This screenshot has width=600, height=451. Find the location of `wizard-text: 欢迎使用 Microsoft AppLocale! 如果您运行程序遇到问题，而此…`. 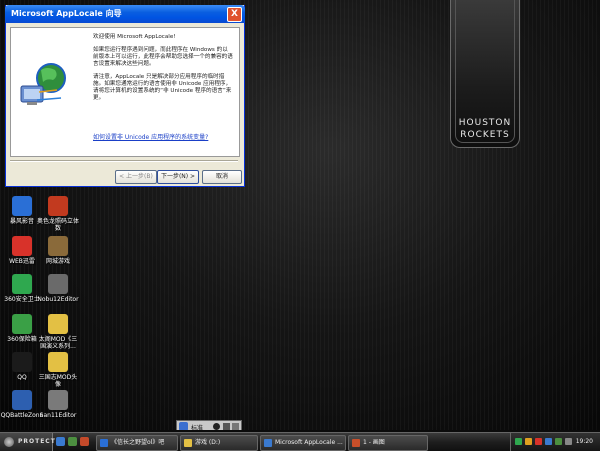

wizard-text: 欢迎使用 Microsoft AppLocale! 如果您运行程序遇到问题，而此… is located at coordinates (163, 71).